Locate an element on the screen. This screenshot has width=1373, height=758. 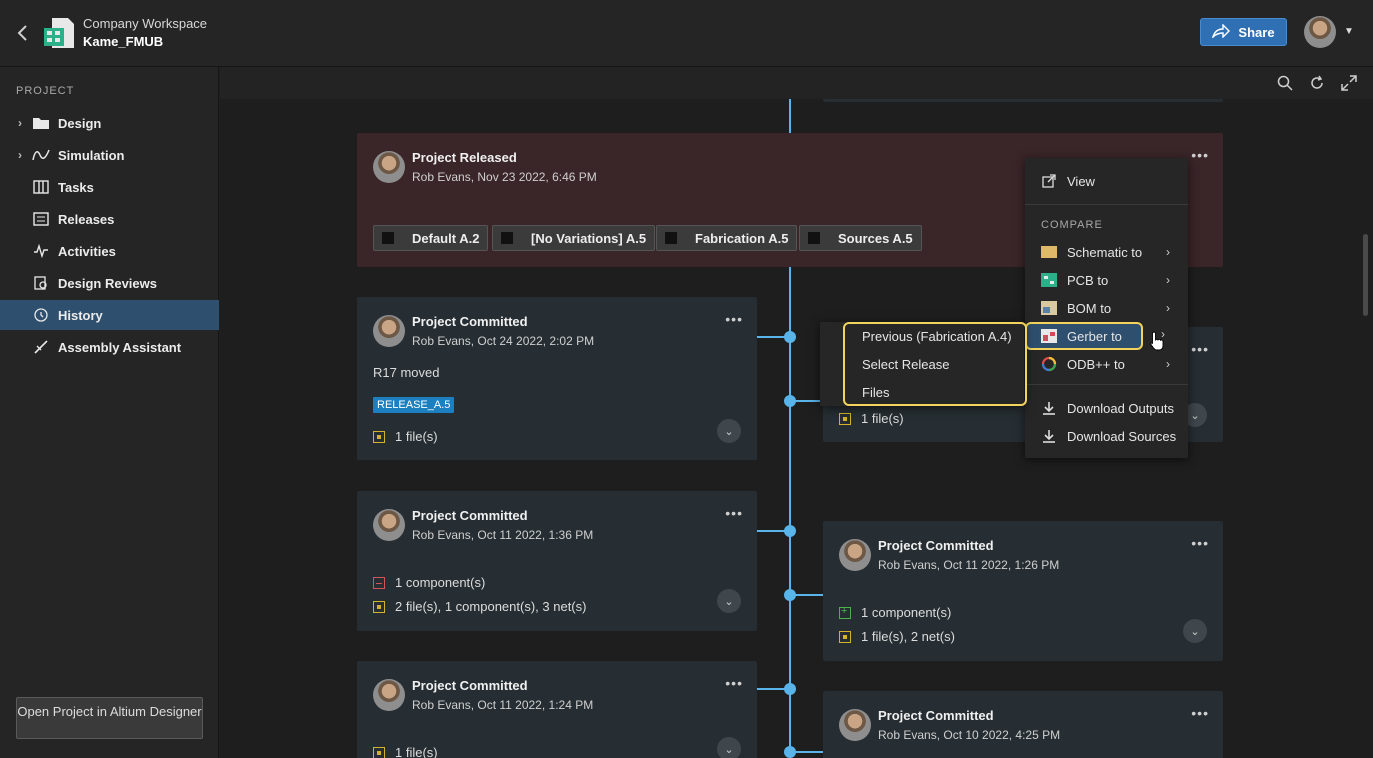
menu-item-bom-to: BOM to › is located at coordinates (1106, 308).